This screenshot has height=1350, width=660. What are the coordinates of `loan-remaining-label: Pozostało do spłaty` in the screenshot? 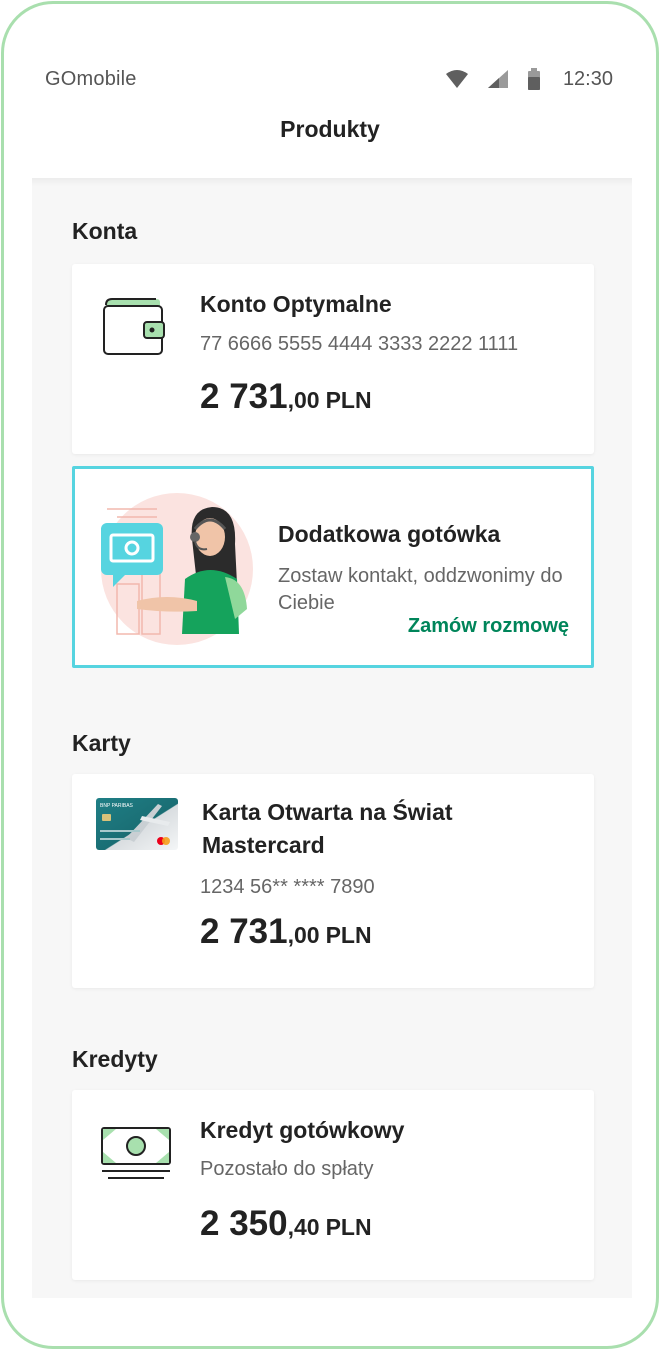 It's located at (287, 1169).